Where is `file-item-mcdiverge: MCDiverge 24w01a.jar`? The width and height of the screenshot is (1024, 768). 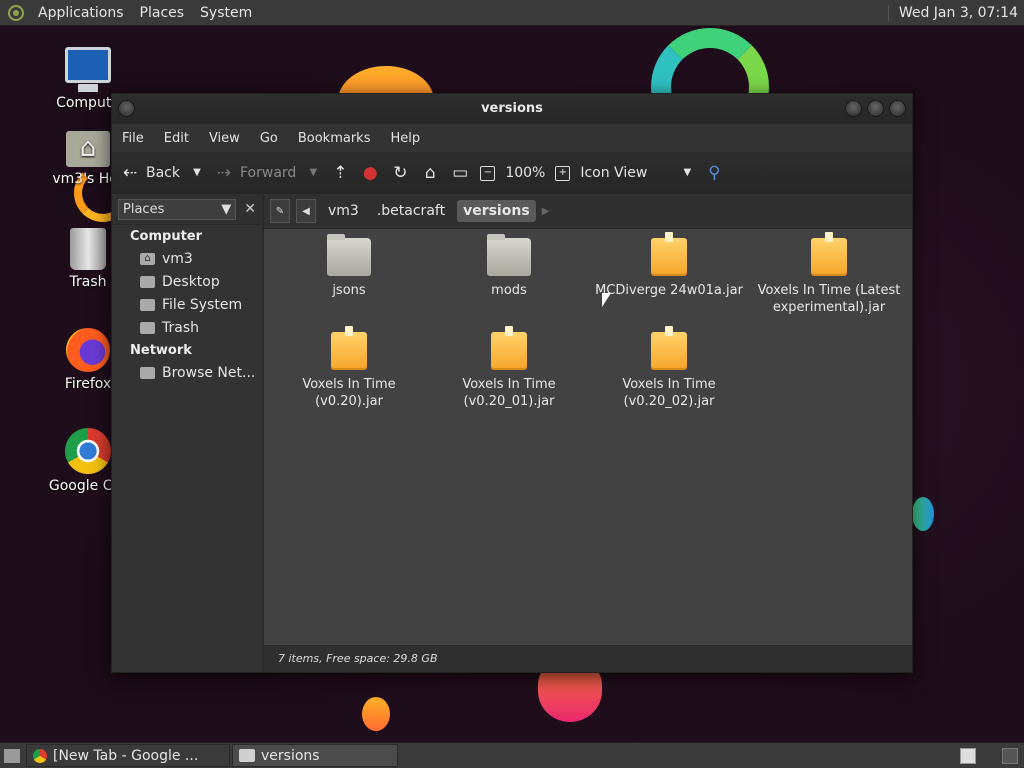 file-item-mcdiverge: MCDiverge 24w01a.jar is located at coordinates (669, 265).